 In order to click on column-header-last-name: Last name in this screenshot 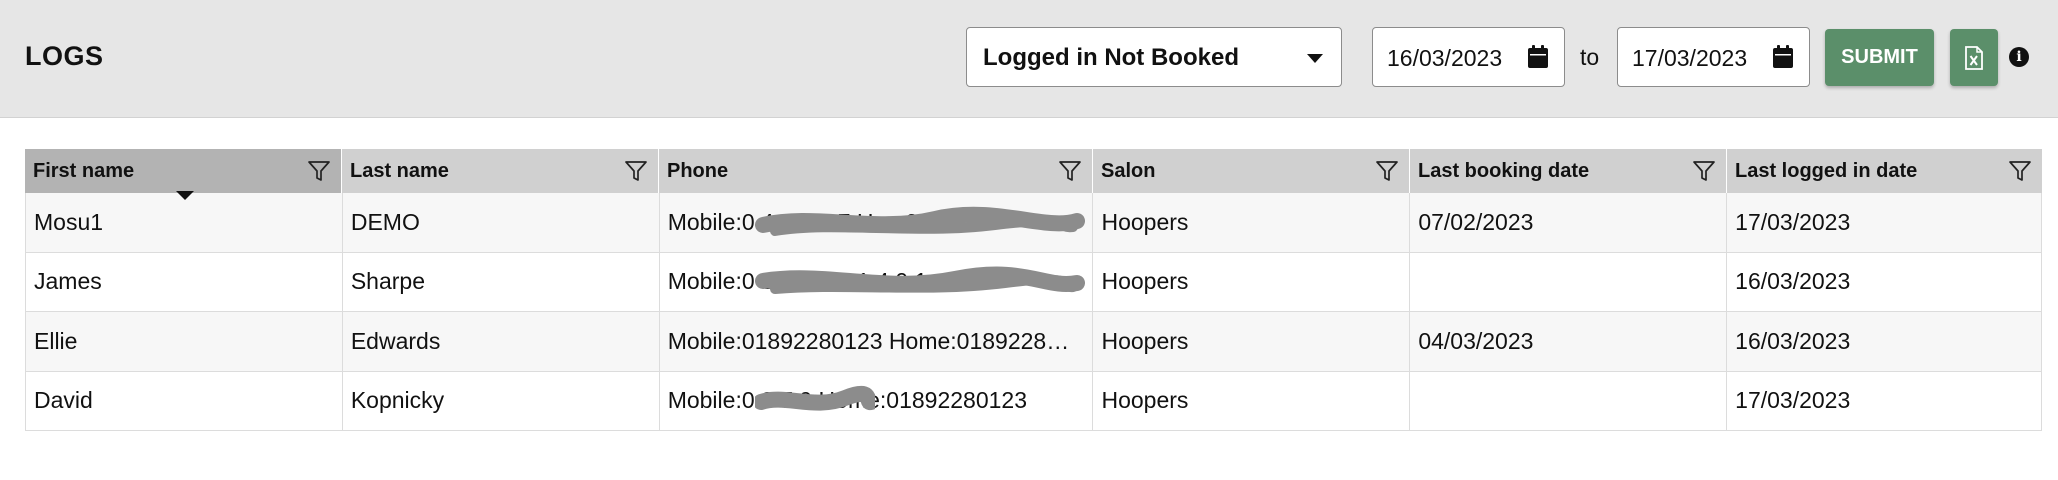, I will do `click(500, 171)`.